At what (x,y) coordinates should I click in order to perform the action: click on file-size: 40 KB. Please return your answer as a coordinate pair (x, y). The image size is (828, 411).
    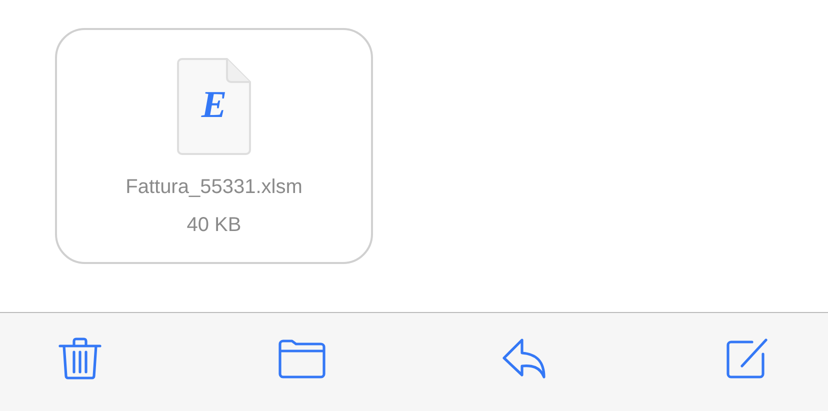
    Looking at the image, I should click on (214, 225).